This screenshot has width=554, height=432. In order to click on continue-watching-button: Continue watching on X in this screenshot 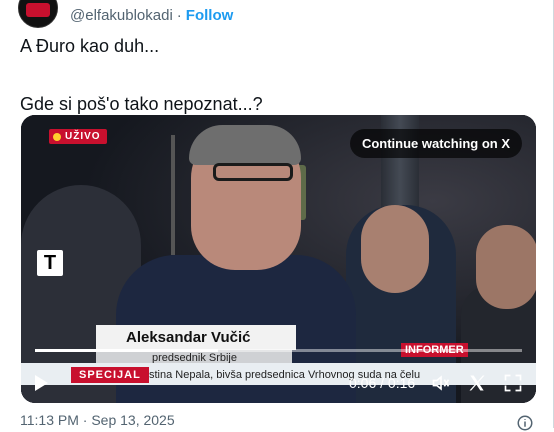, I will do `click(435, 143)`.